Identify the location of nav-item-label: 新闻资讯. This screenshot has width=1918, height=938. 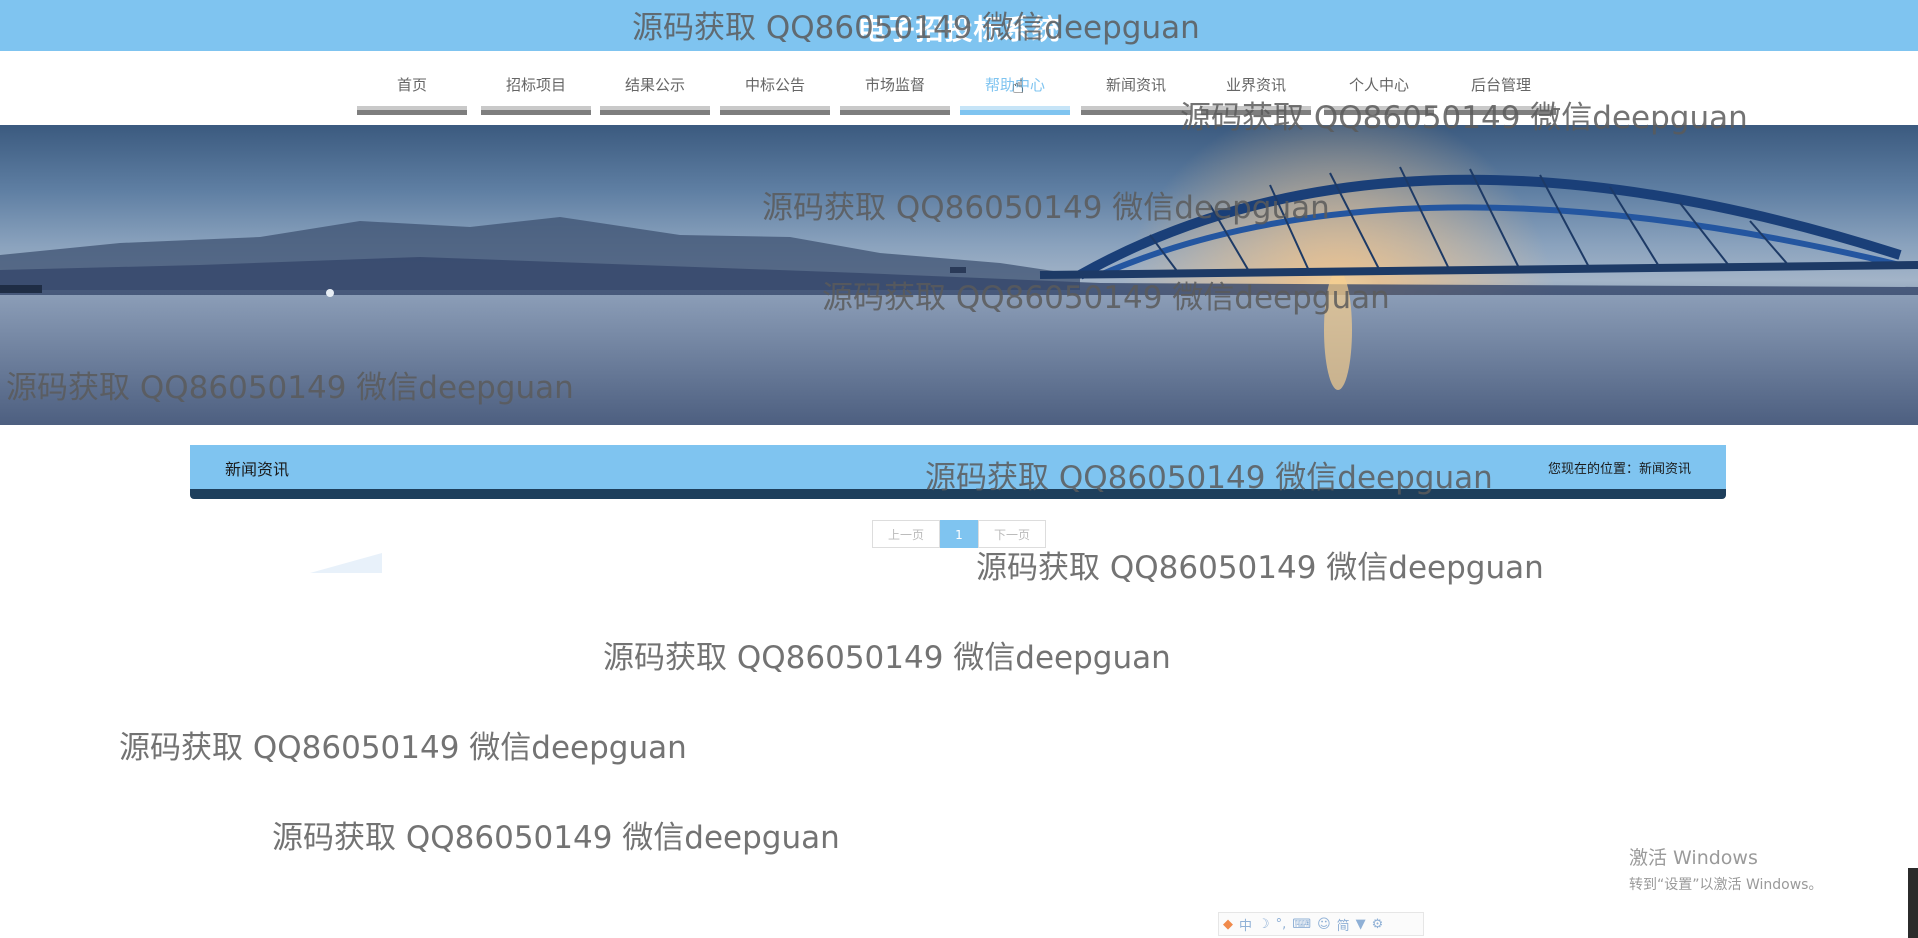
(1135, 85).